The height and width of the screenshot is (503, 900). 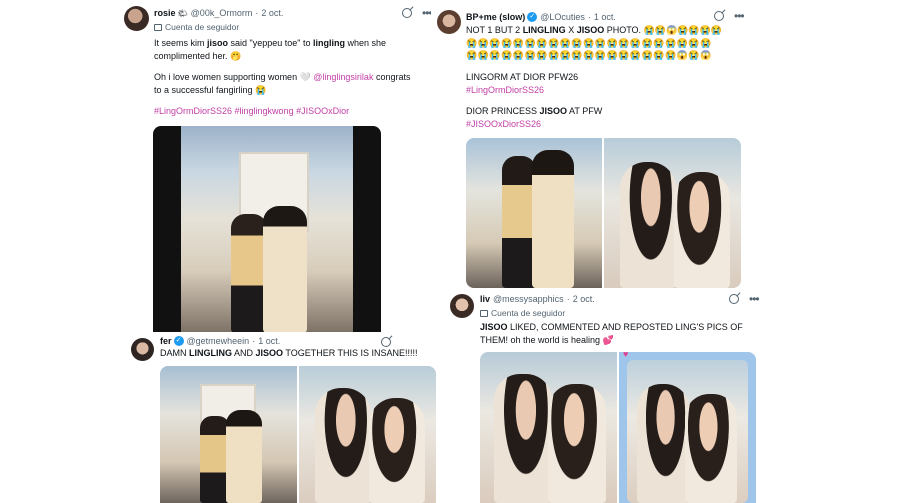 I want to click on author-handle: @00k_Ormorm, so click(x=222, y=13).